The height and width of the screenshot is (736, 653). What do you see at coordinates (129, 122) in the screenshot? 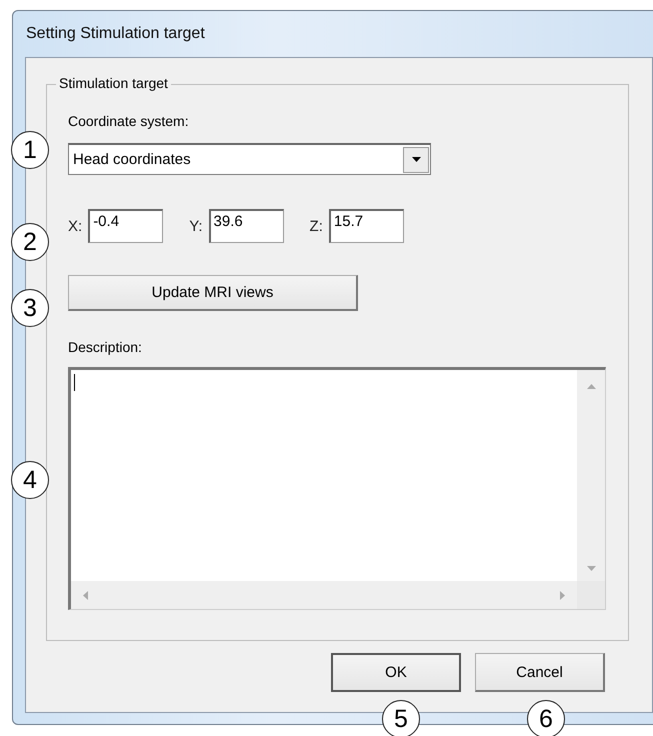
I see `field-label: Coordinate system:` at bounding box center [129, 122].